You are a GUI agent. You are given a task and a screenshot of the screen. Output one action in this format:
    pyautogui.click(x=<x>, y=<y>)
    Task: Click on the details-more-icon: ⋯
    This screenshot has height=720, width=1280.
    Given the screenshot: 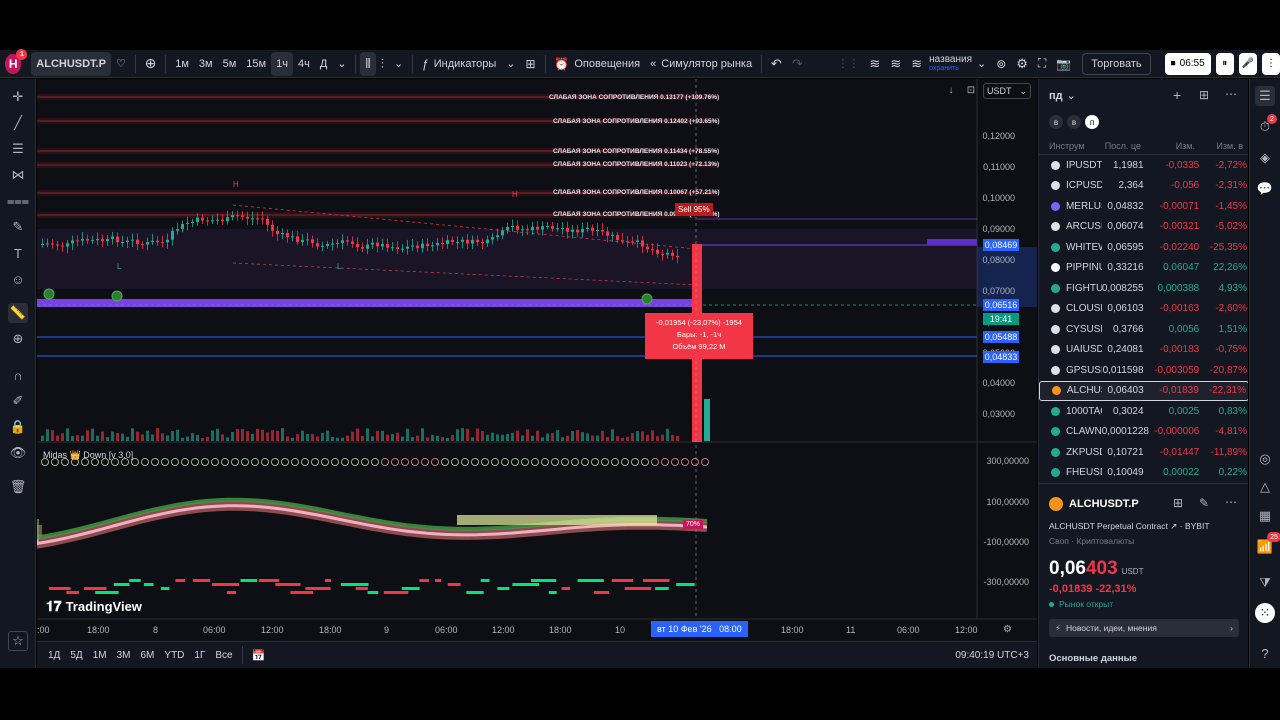 What is the action you would take?
    pyautogui.click(x=1231, y=502)
    